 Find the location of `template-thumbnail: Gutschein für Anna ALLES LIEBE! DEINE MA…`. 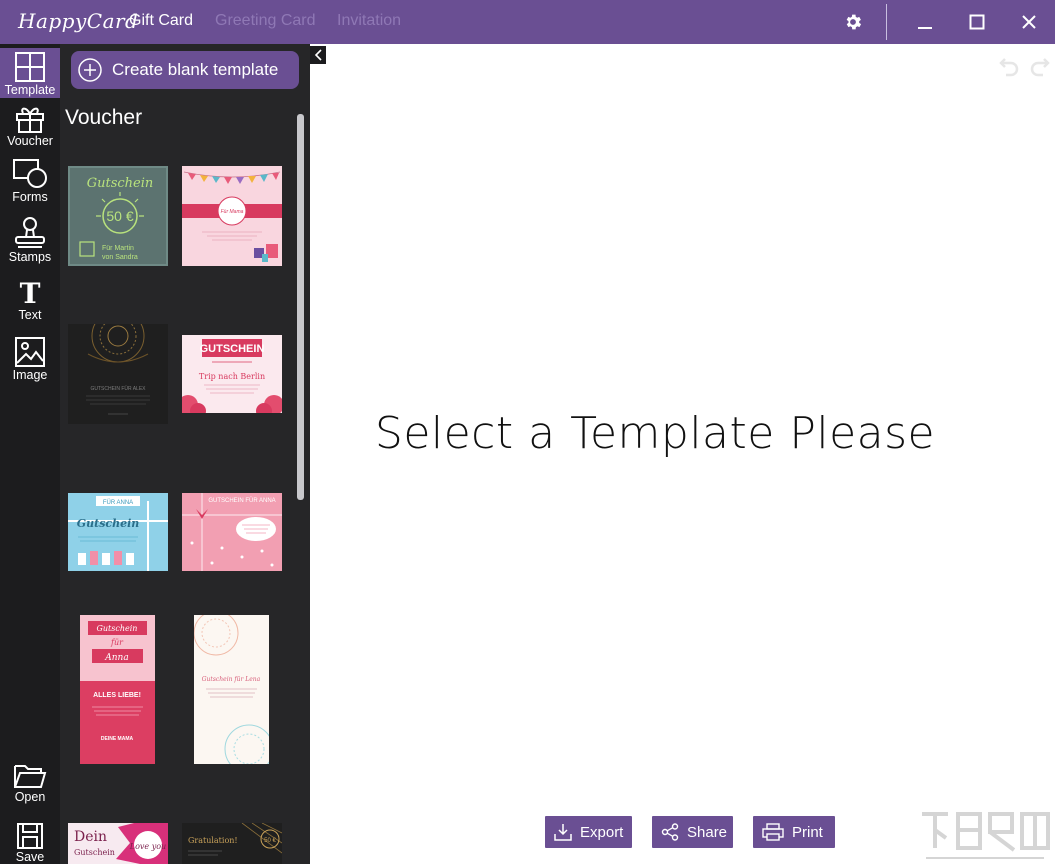

template-thumbnail: Gutschein für Anna ALLES LIEBE! DEINE MA… is located at coordinates (117, 689).